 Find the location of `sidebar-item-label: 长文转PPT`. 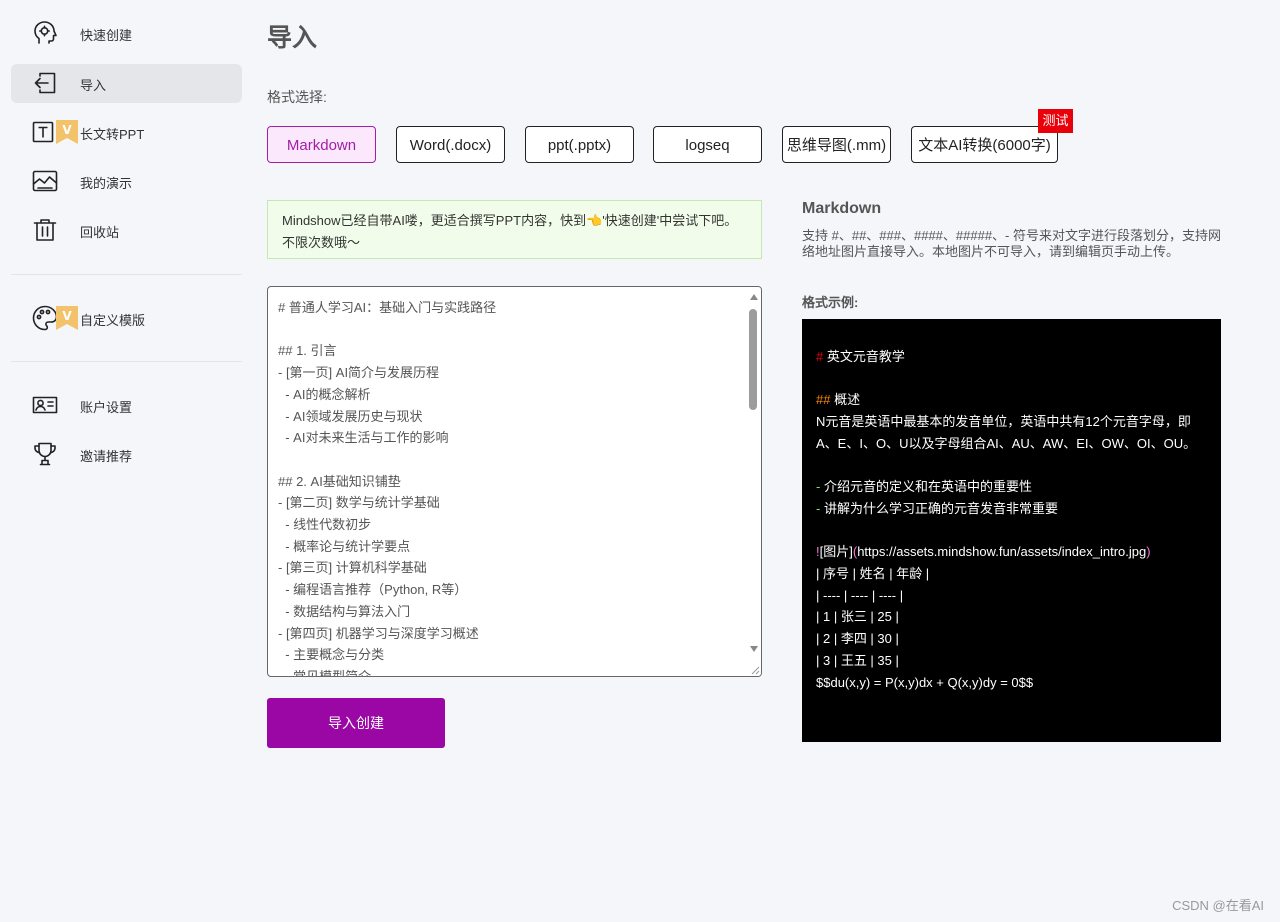

sidebar-item-label: 长文转PPT is located at coordinates (112, 134).